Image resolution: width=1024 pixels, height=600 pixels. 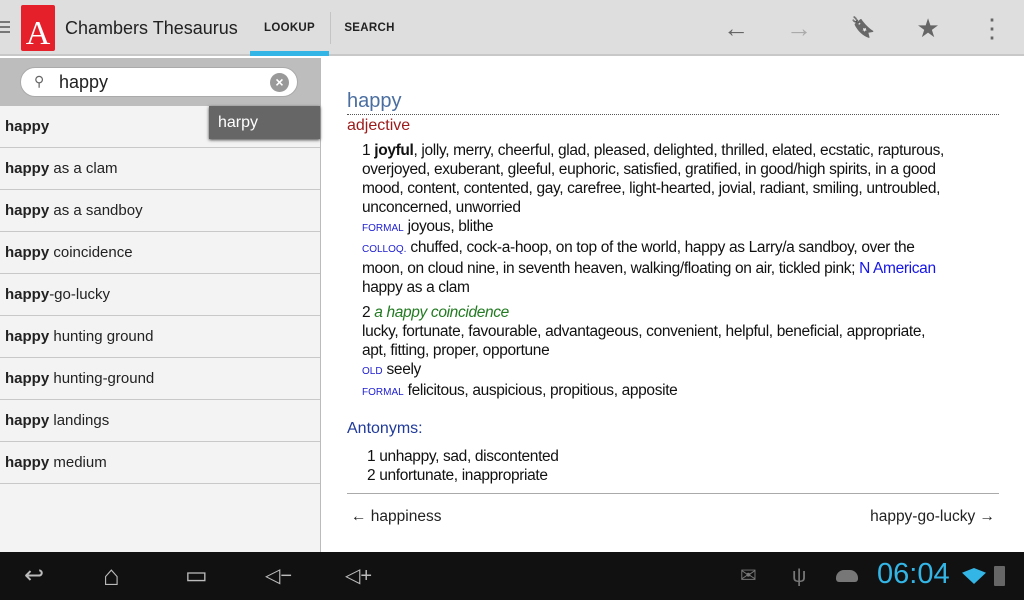 I want to click on wifi-icon, so click(x=974, y=576).